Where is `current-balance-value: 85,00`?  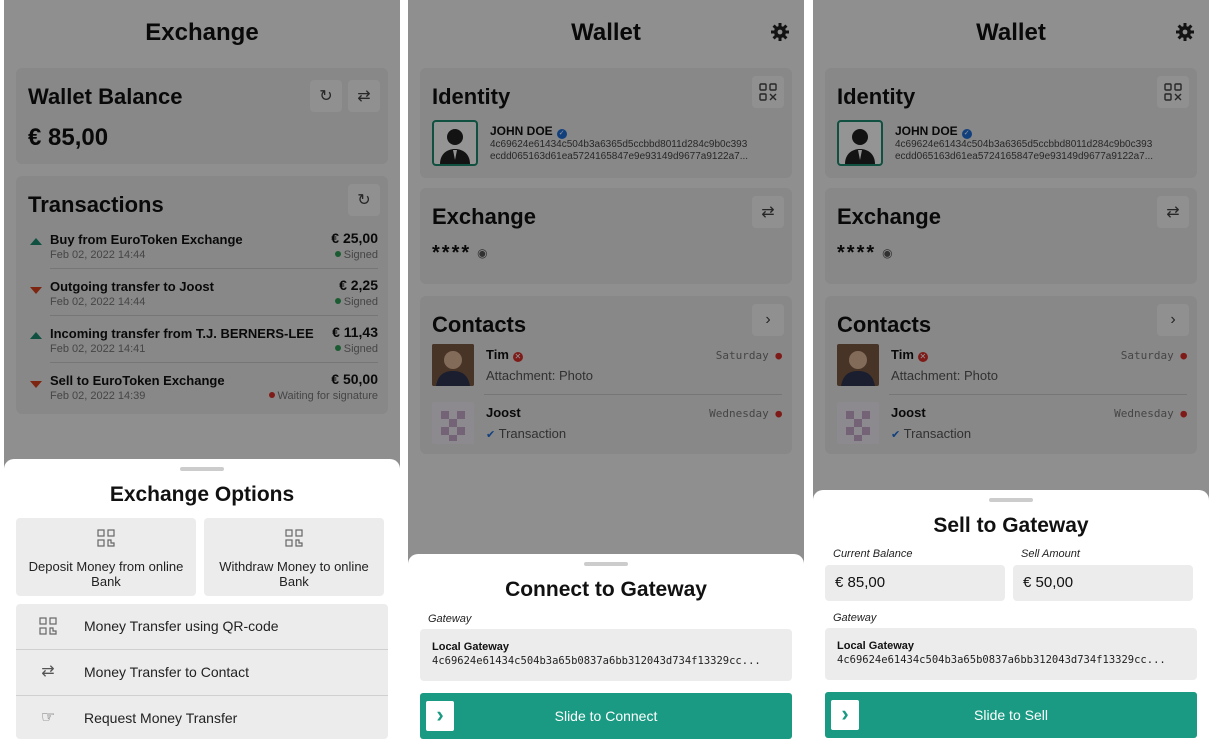
current-balance-value: 85,00 is located at coordinates (866, 582).